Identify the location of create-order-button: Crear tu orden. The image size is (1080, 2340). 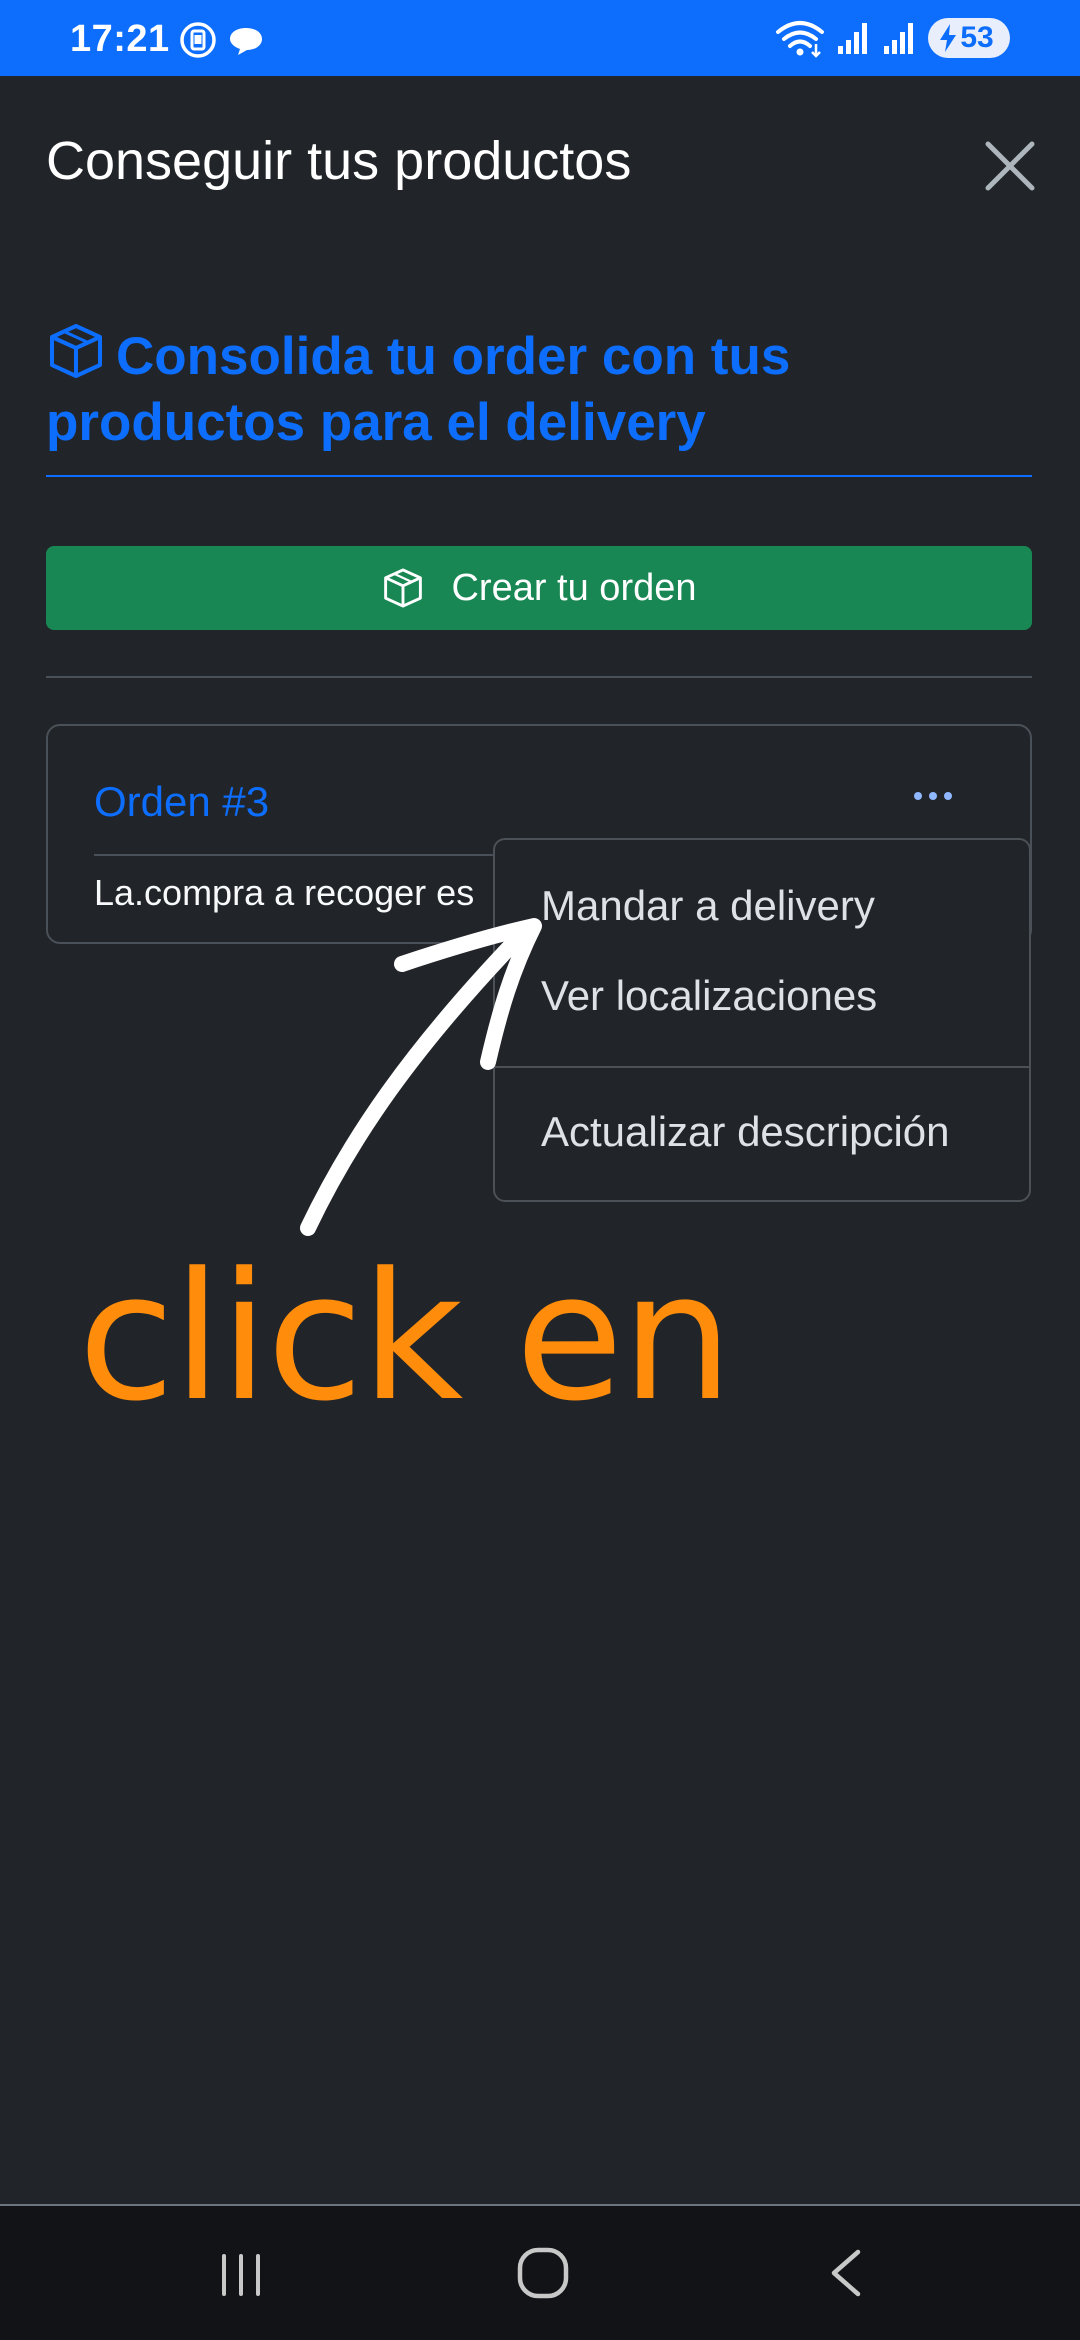
(539, 588).